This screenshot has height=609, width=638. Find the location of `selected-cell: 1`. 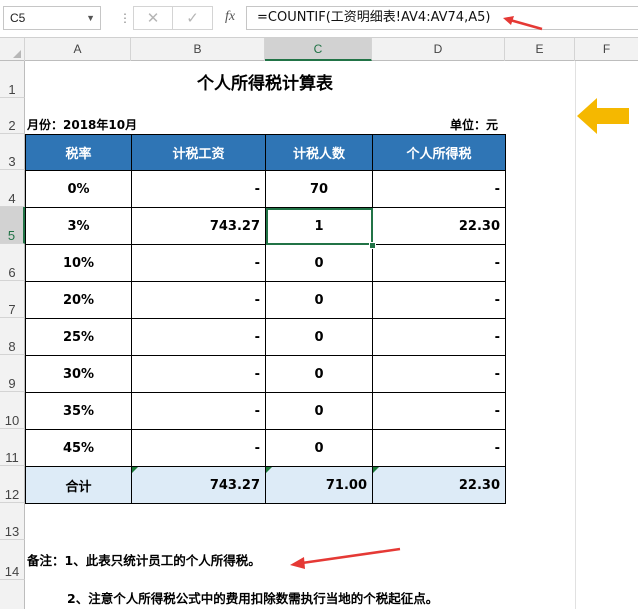

selected-cell: 1 is located at coordinates (319, 226).